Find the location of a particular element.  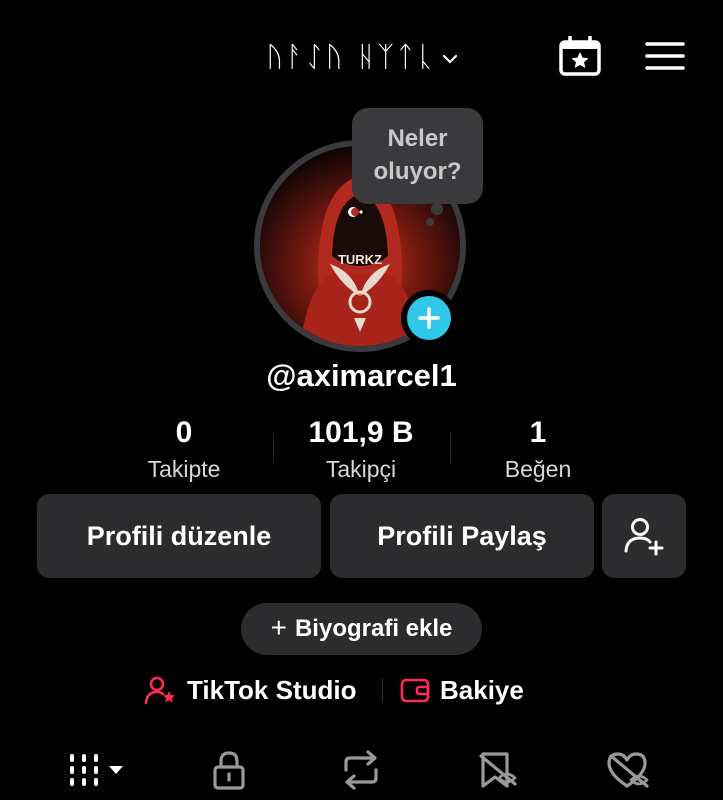

stat-followers: 101,9 B Takipçi is located at coordinates (361, 451).